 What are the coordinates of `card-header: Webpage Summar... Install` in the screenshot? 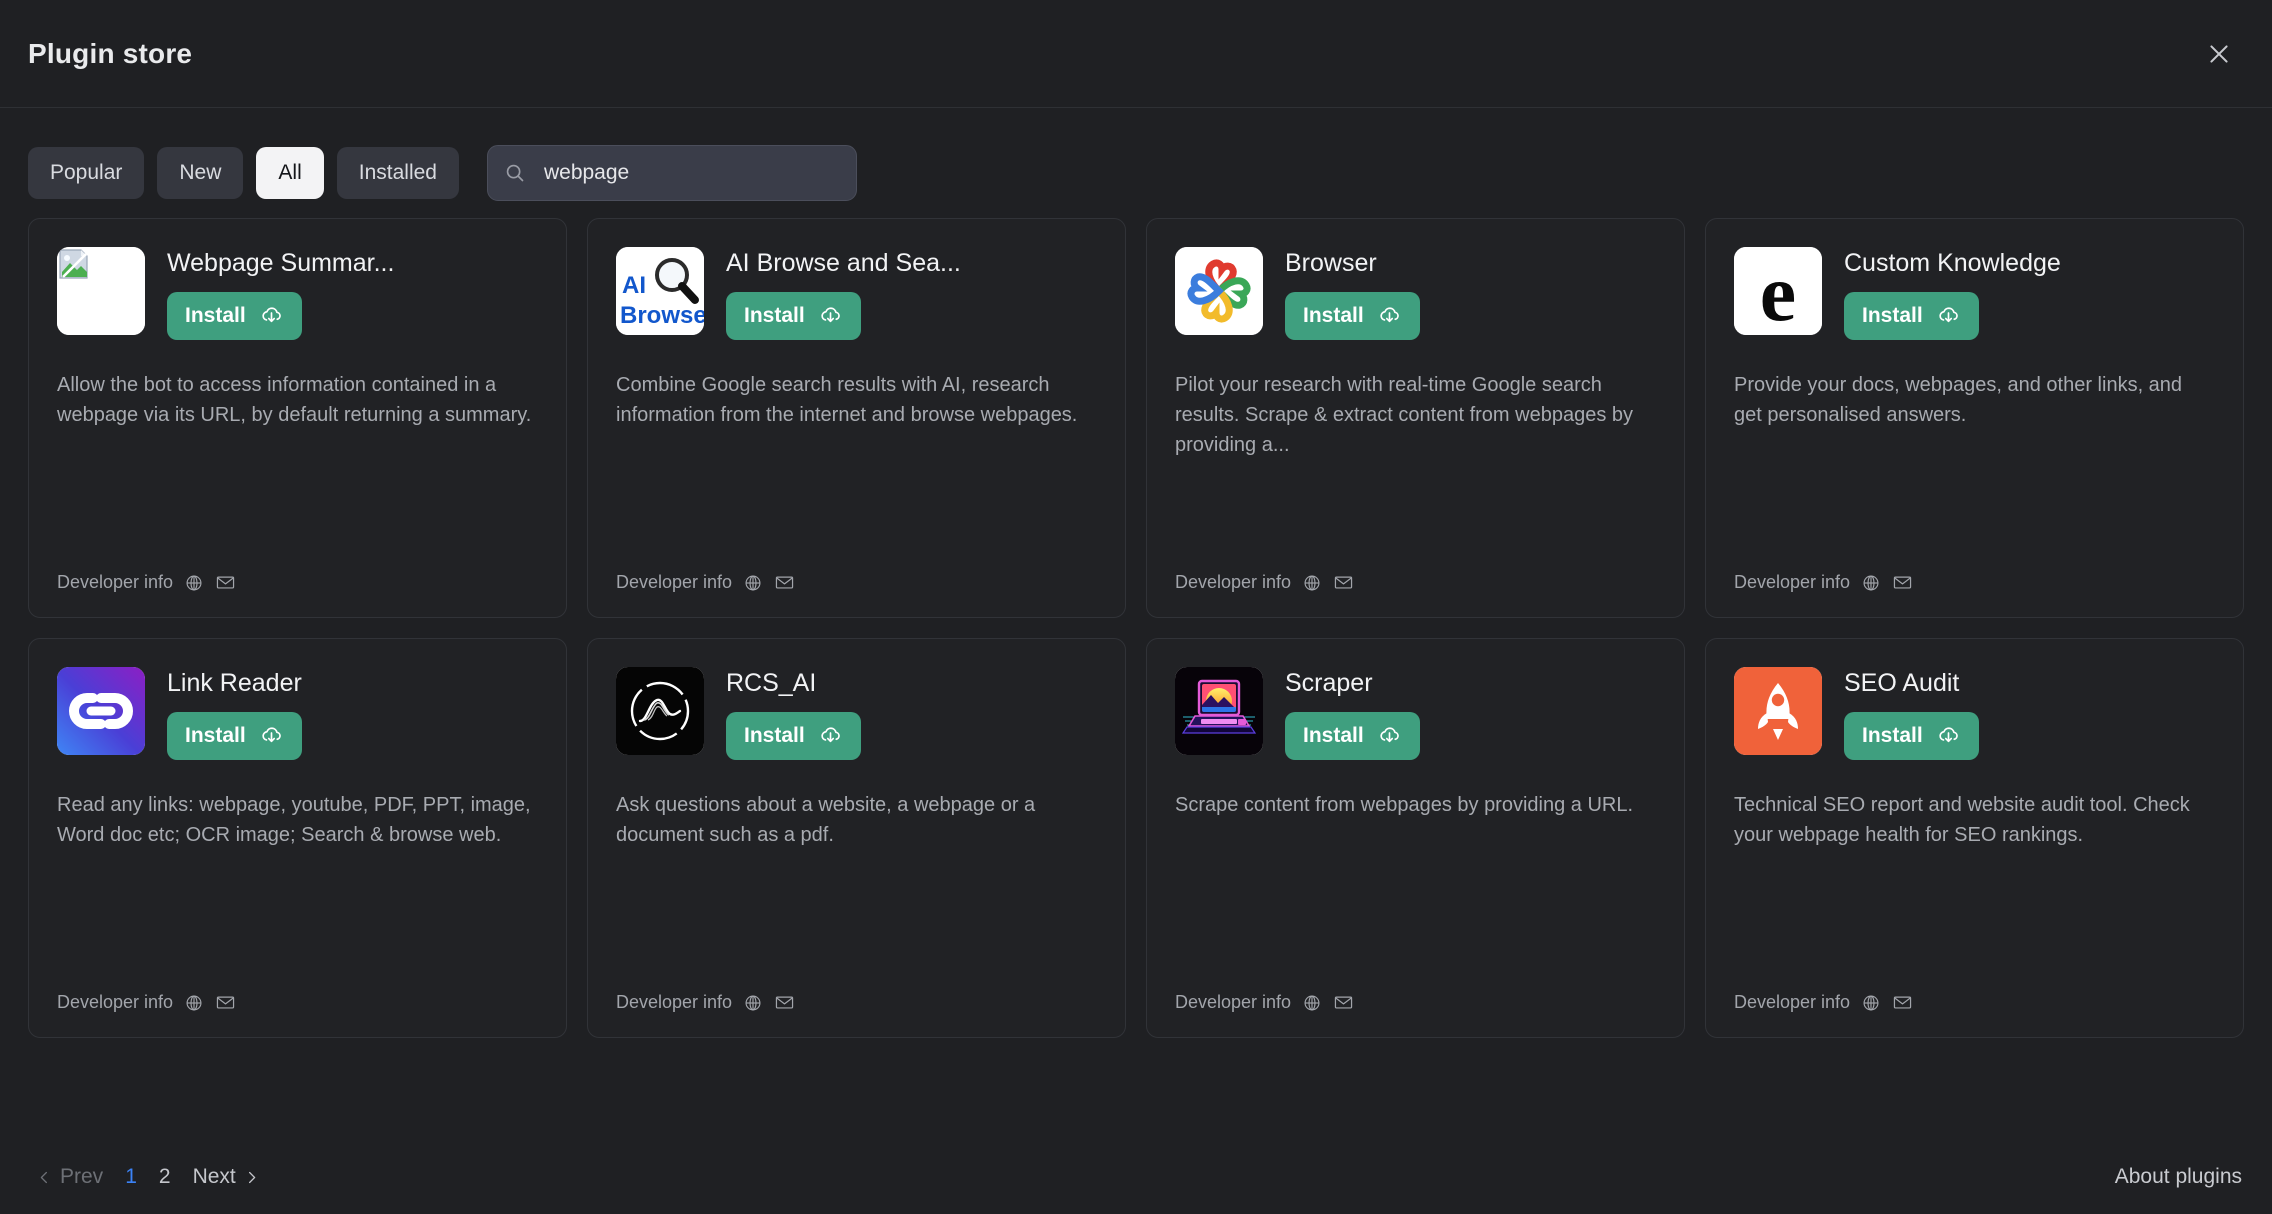 It's located at (297, 293).